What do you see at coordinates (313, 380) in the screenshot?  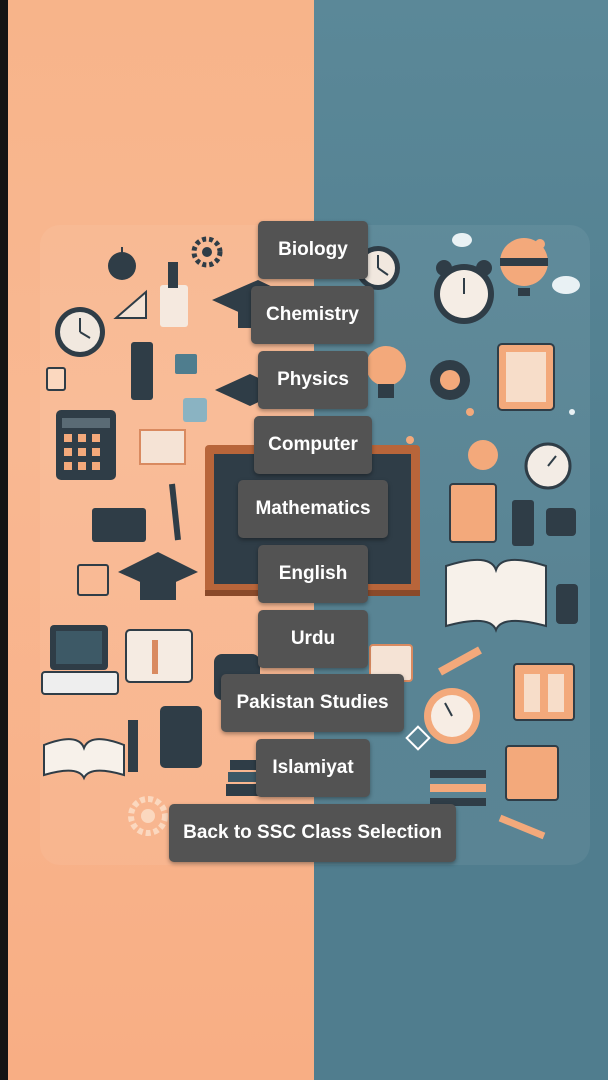 I see `physics-button: Physics` at bounding box center [313, 380].